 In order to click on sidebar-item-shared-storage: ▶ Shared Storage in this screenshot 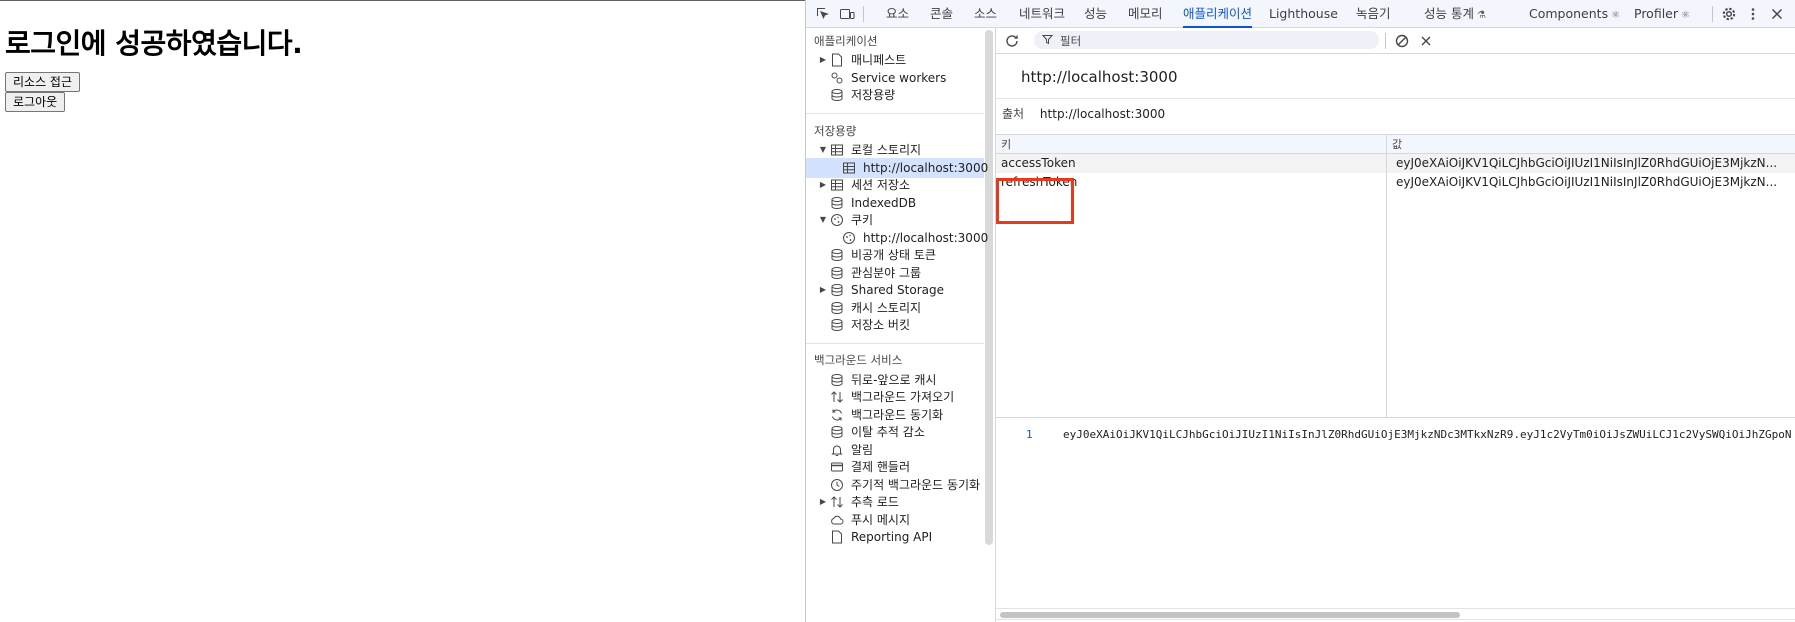, I will do `click(895, 290)`.